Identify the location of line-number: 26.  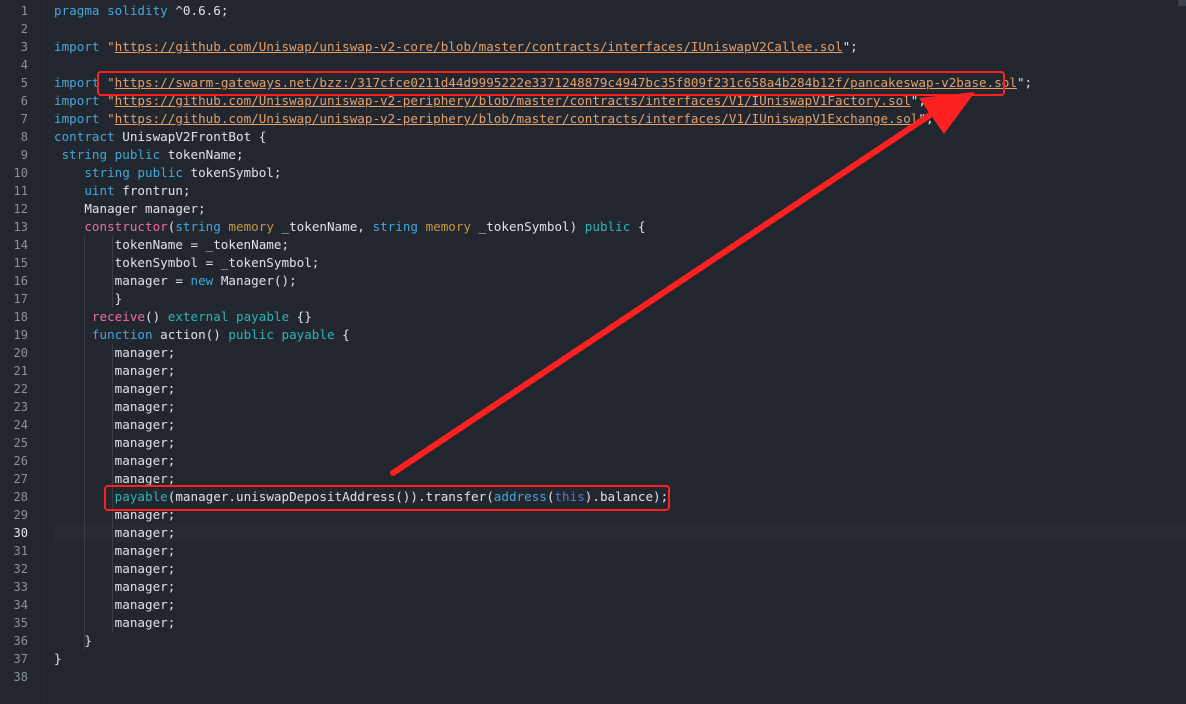
(20, 461).